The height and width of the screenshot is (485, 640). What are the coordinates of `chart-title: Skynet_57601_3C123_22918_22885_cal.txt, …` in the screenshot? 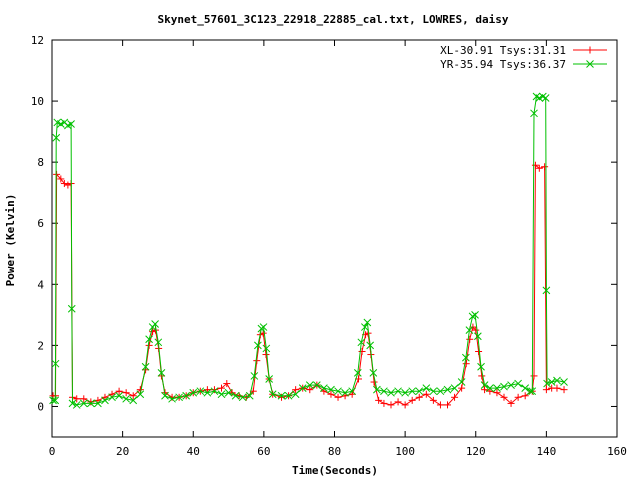 It's located at (333, 19).